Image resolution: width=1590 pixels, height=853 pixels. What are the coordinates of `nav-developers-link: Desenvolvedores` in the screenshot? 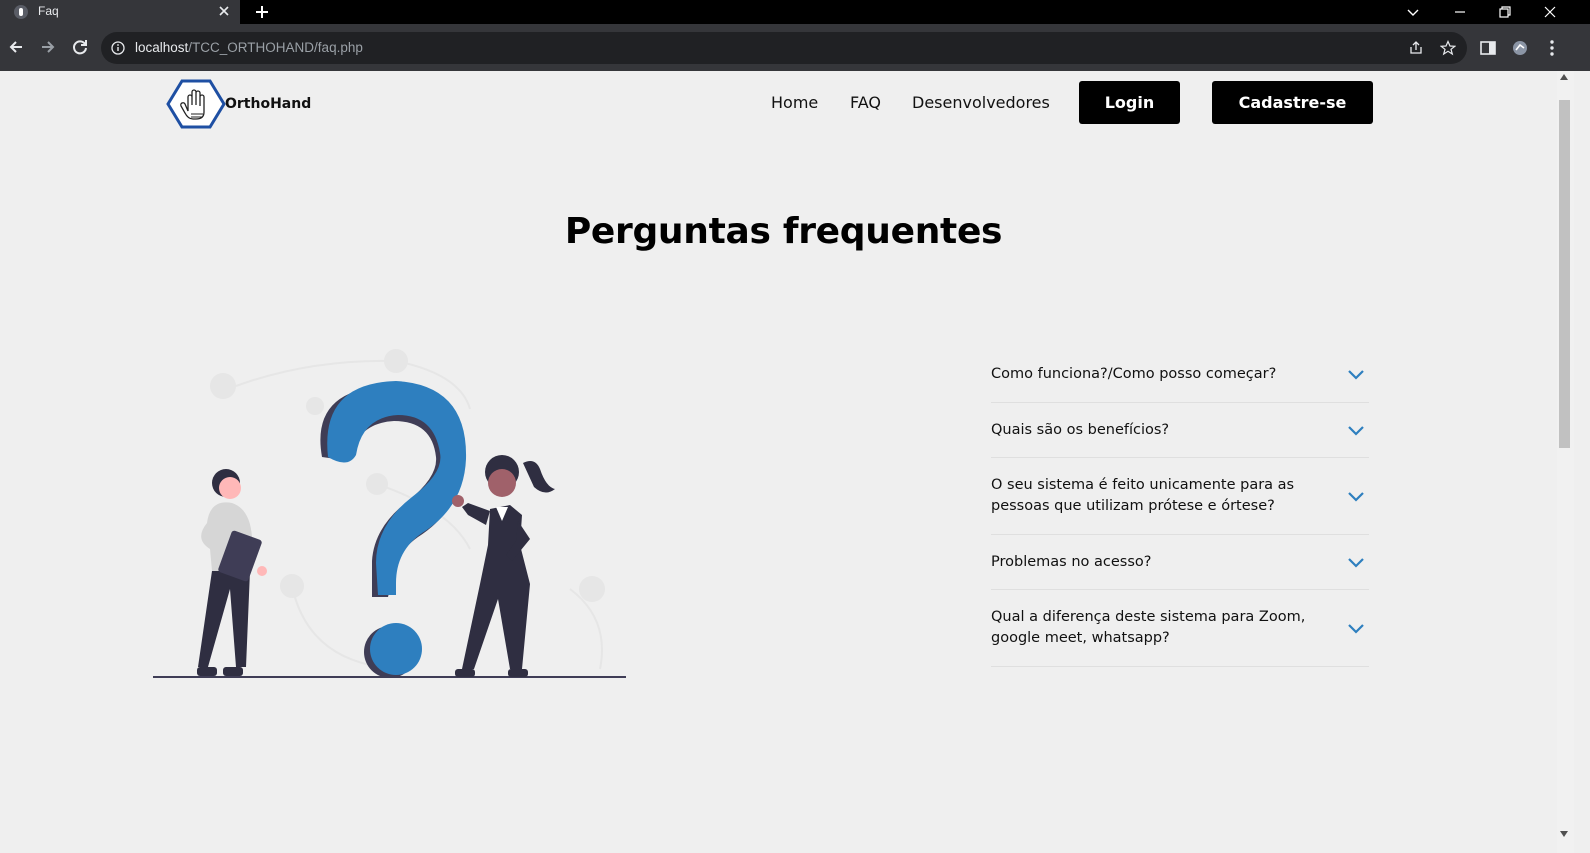 It's located at (981, 102).